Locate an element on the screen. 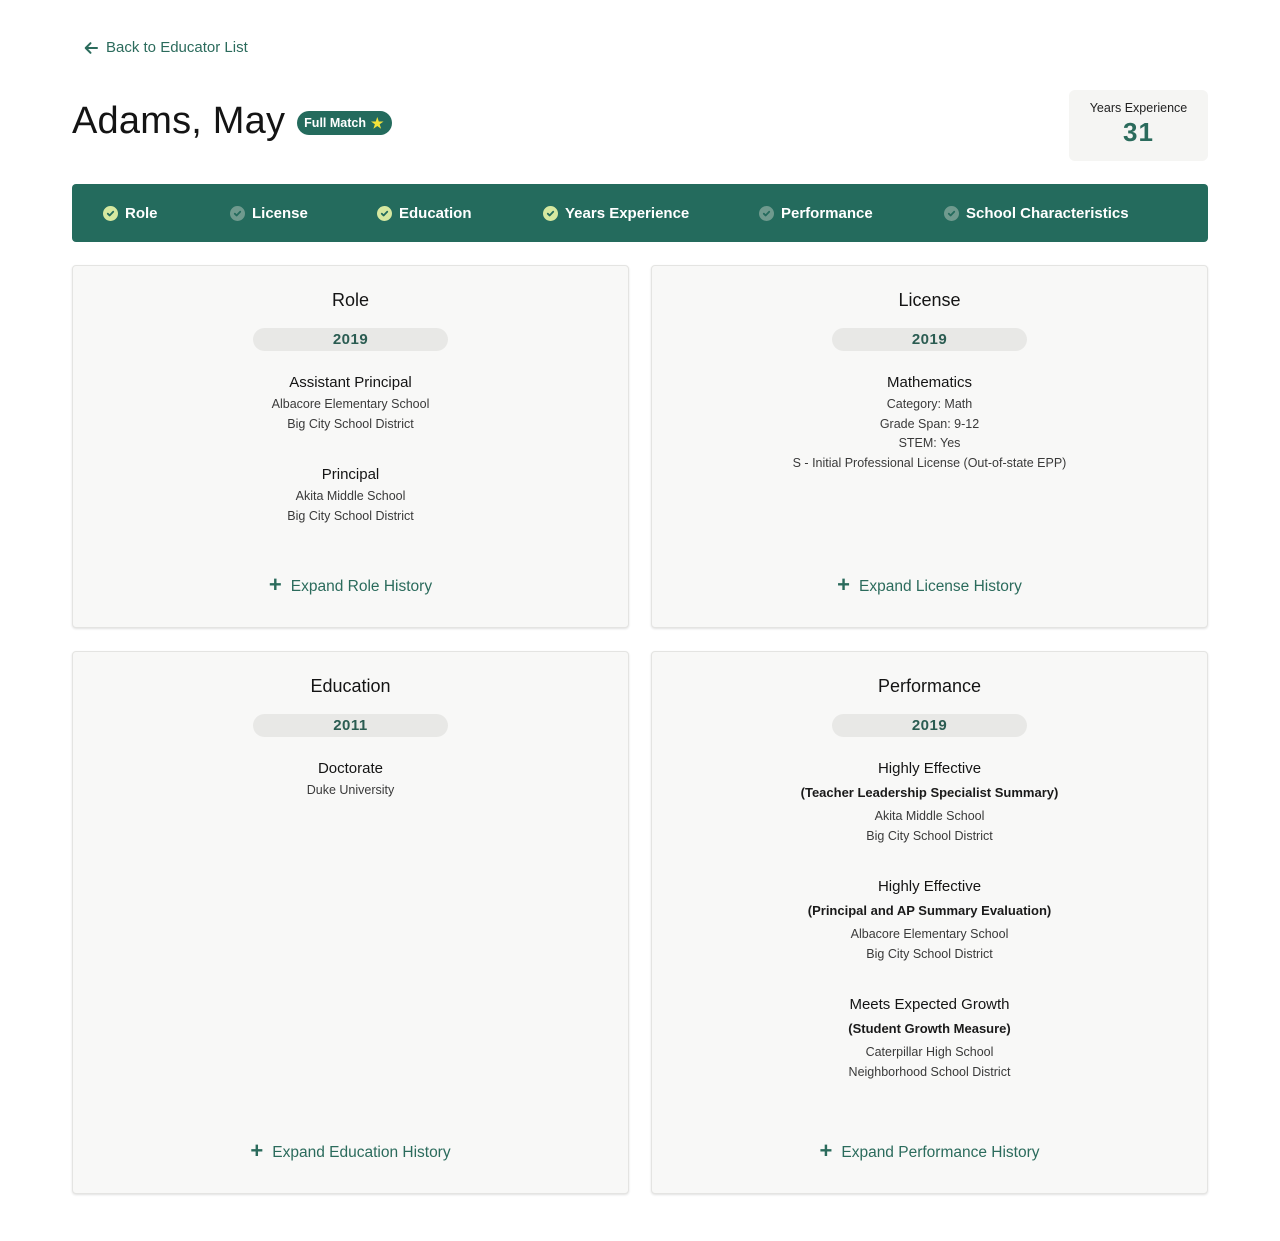 The height and width of the screenshot is (1241, 1280). match-badge: Full Match ★ is located at coordinates (344, 122).